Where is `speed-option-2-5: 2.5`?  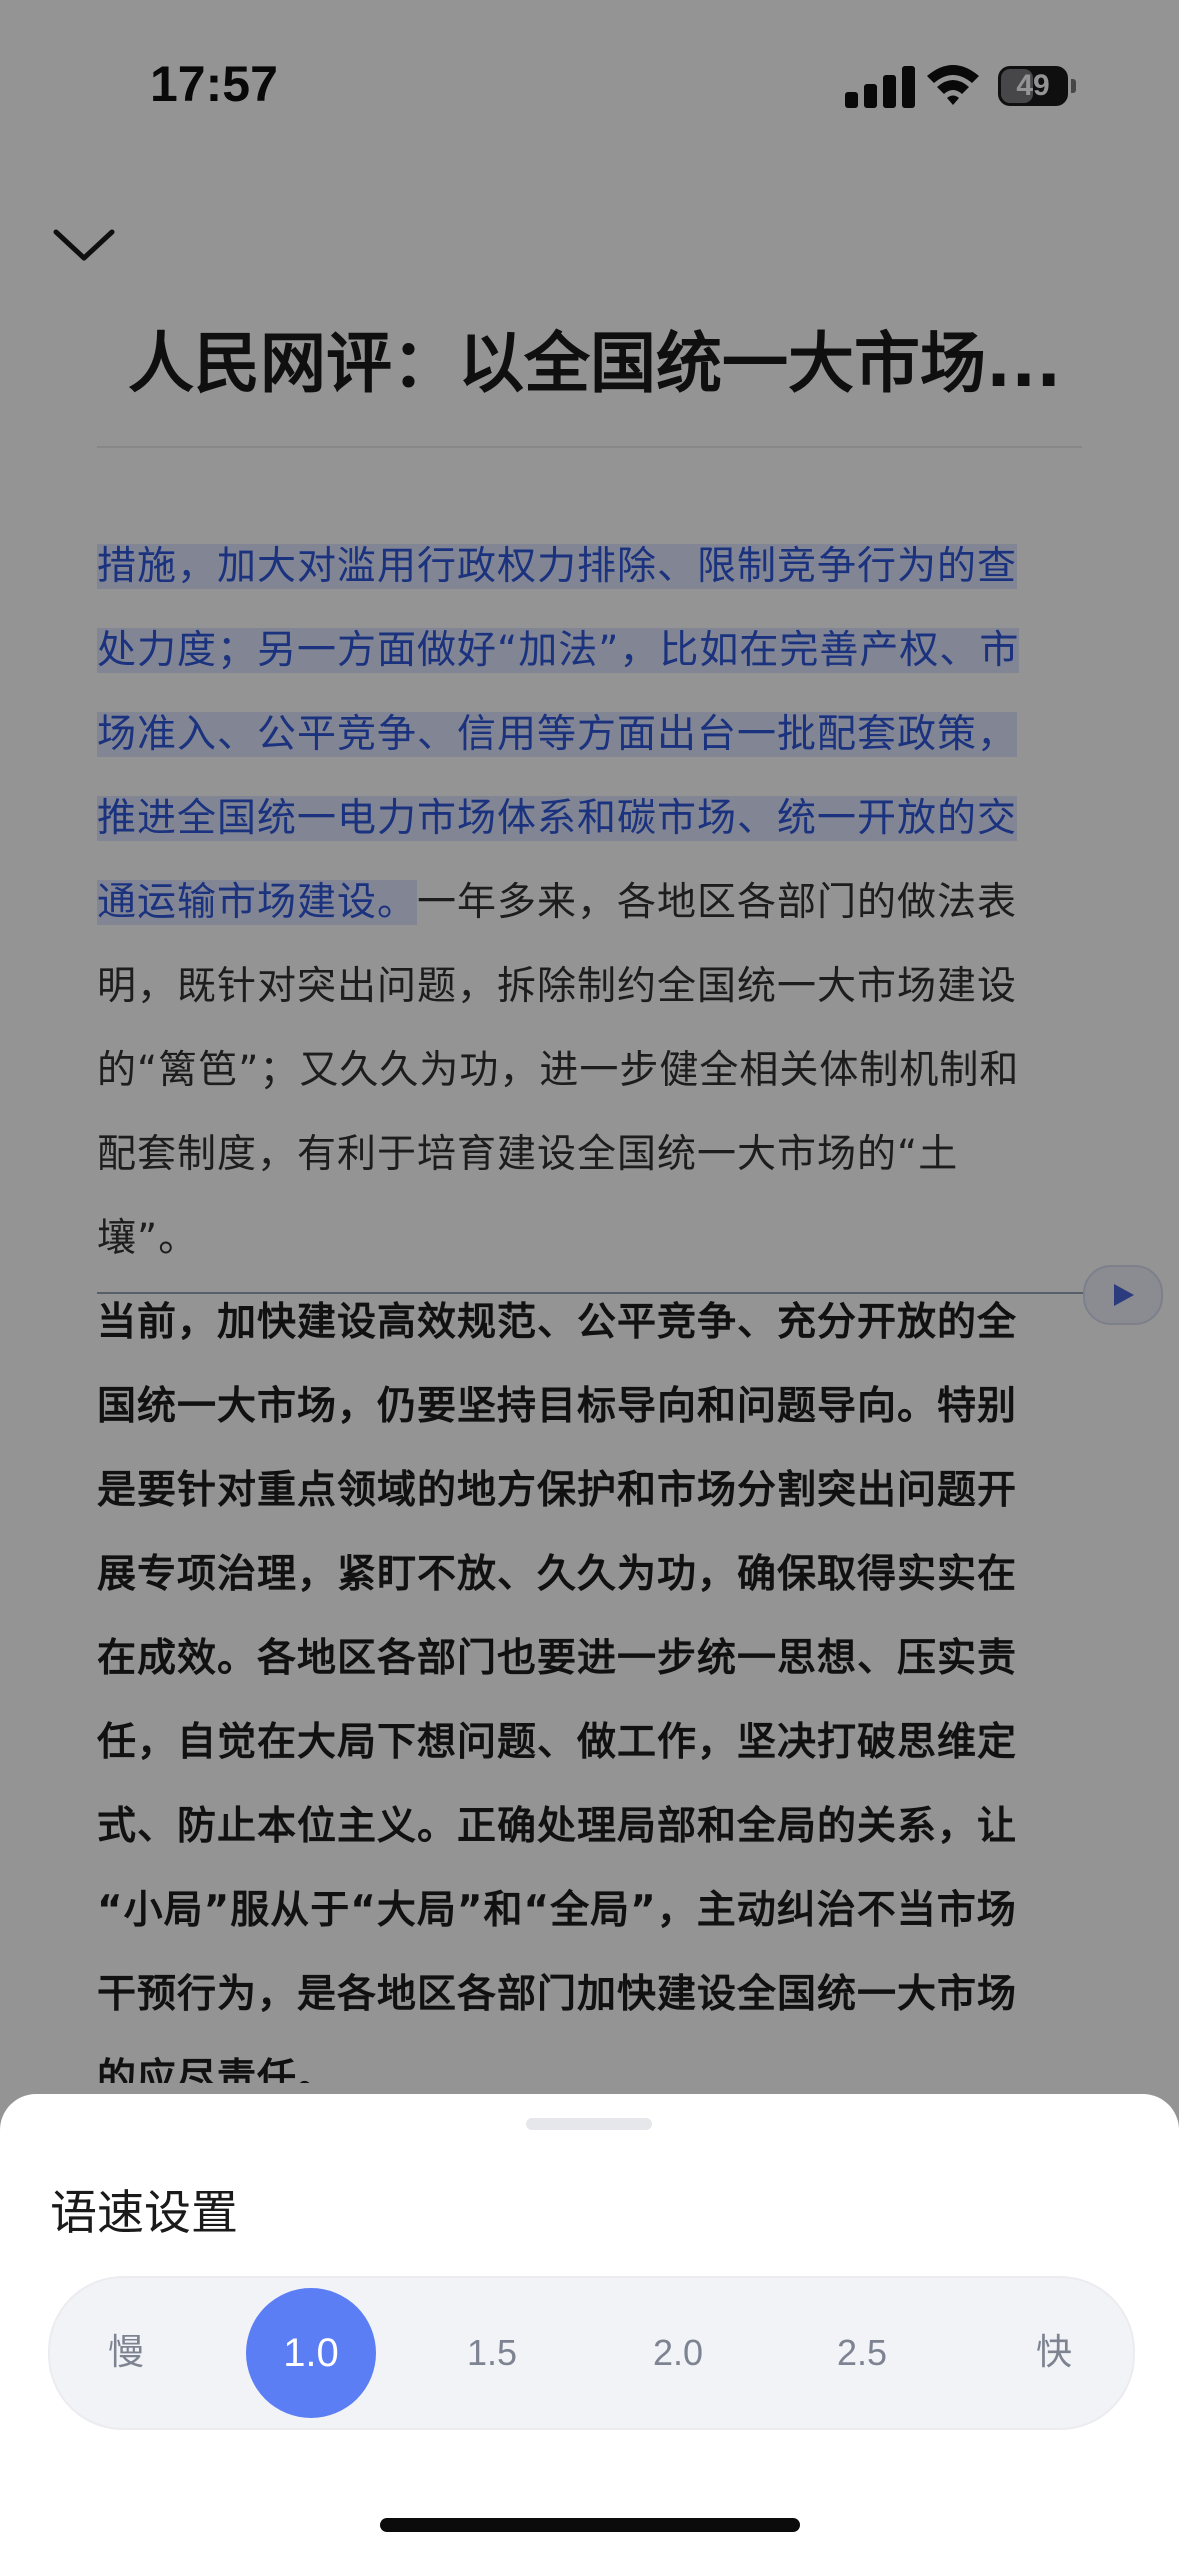 speed-option-2-5: 2.5 is located at coordinates (862, 2353).